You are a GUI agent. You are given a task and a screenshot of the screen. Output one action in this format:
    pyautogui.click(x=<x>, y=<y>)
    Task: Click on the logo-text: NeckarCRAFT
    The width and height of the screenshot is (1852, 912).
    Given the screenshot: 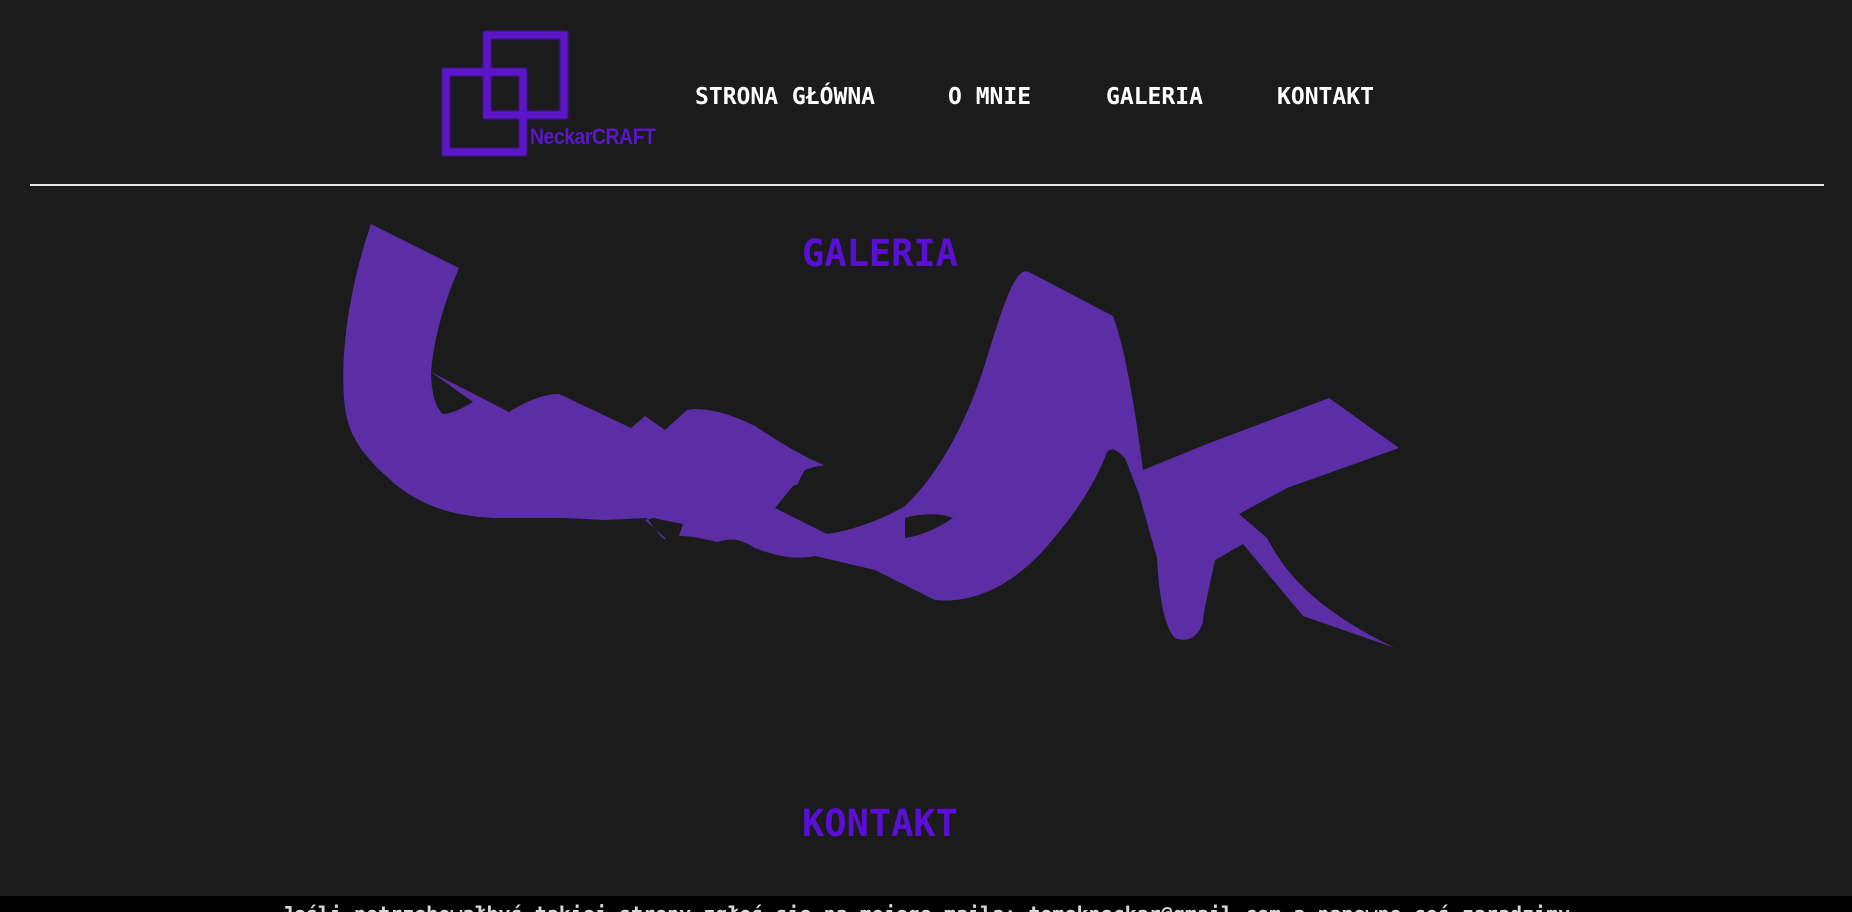 What is the action you would take?
    pyautogui.click(x=593, y=136)
    